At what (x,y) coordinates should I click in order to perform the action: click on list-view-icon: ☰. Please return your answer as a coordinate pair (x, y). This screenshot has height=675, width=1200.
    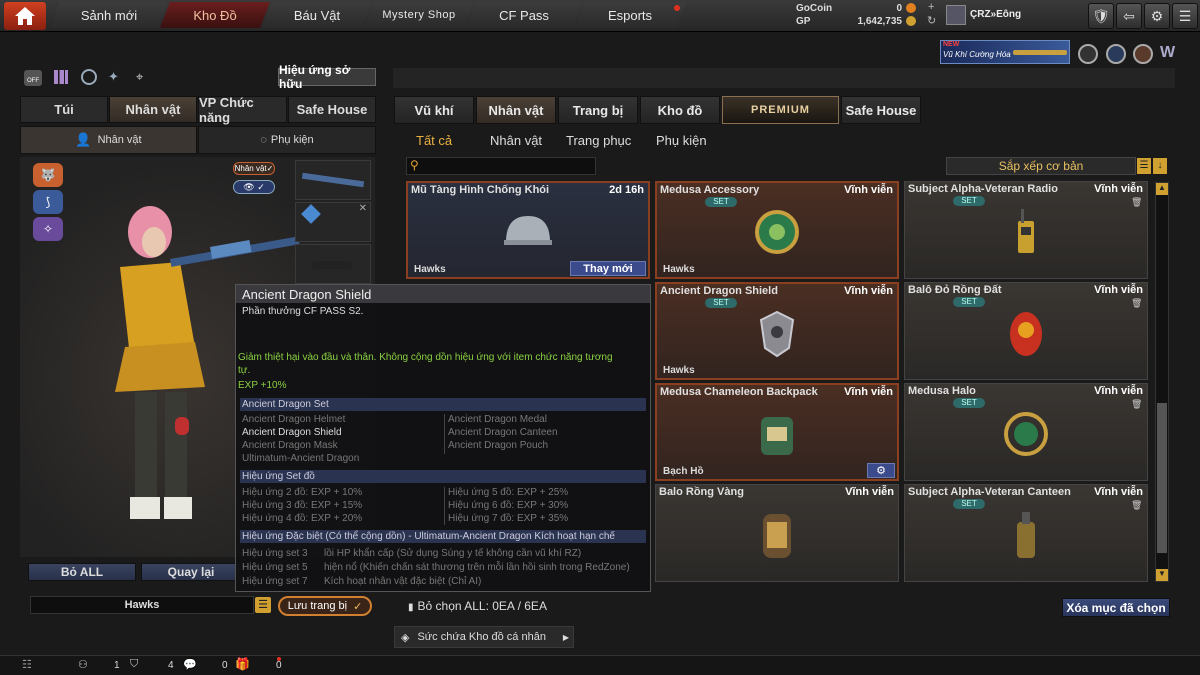
    Looking at the image, I should click on (1144, 166).